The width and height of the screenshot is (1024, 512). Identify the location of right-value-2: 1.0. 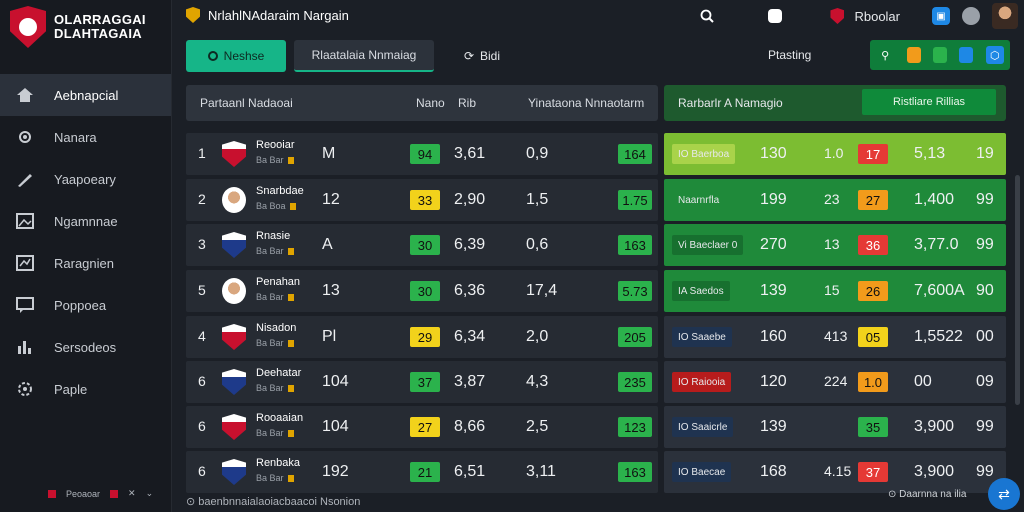
(834, 153).